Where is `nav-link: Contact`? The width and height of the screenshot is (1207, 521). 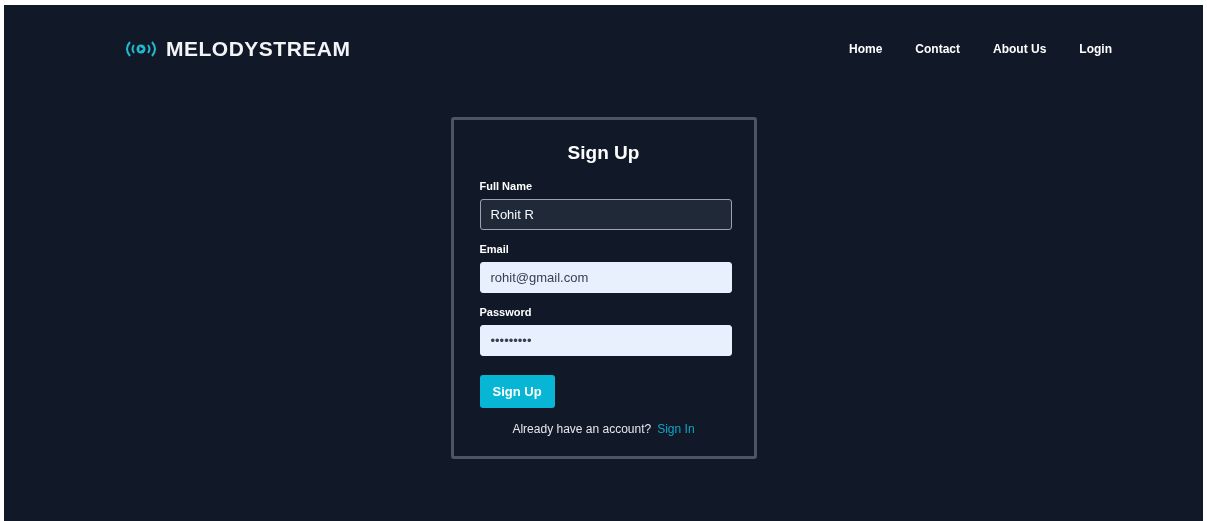
nav-link: Contact is located at coordinates (937, 49).